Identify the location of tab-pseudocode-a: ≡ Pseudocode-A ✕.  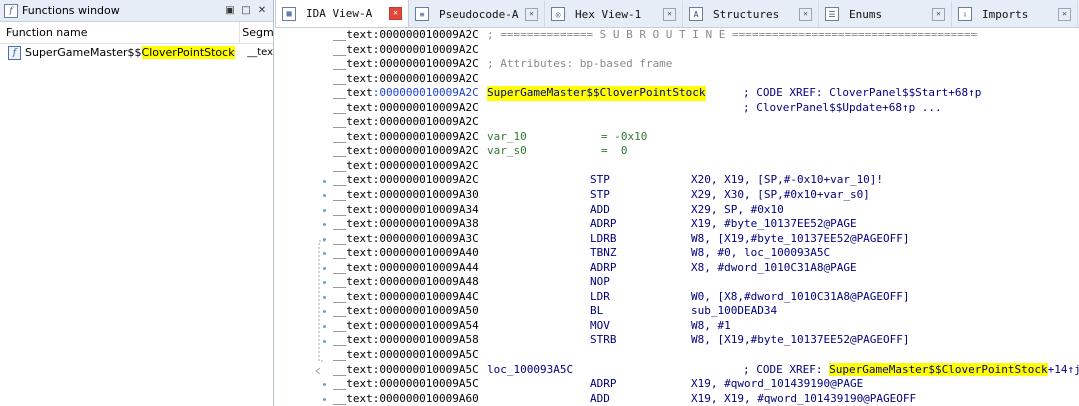
(477, 14).